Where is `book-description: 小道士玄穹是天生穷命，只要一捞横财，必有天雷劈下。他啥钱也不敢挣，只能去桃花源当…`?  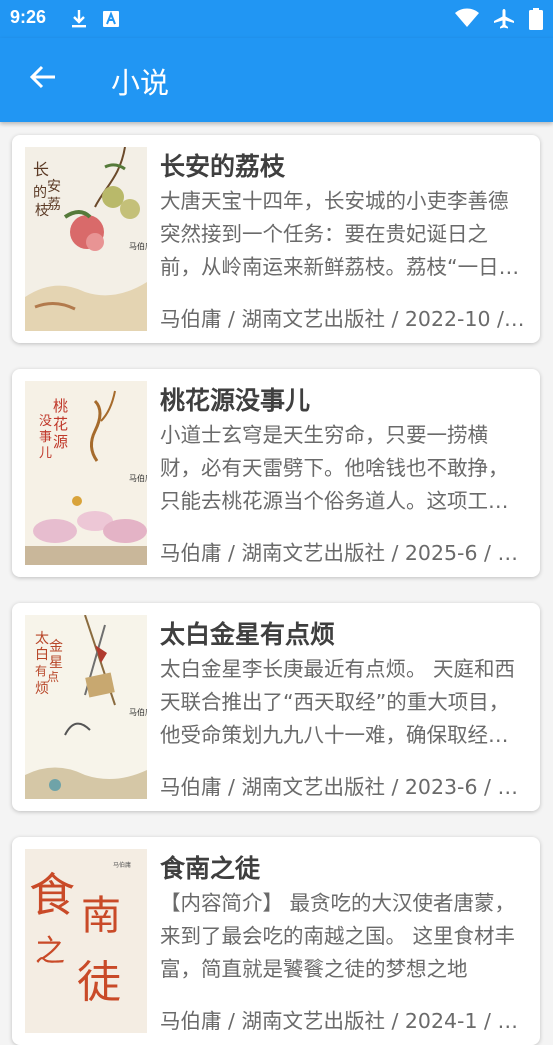
book-description: 小道士玄穹是天生穷命，只要一捞横财，必有天雷劈下。他啥钱也不敢挣，只能去桃花源当… is located at coordinates (334, 468).